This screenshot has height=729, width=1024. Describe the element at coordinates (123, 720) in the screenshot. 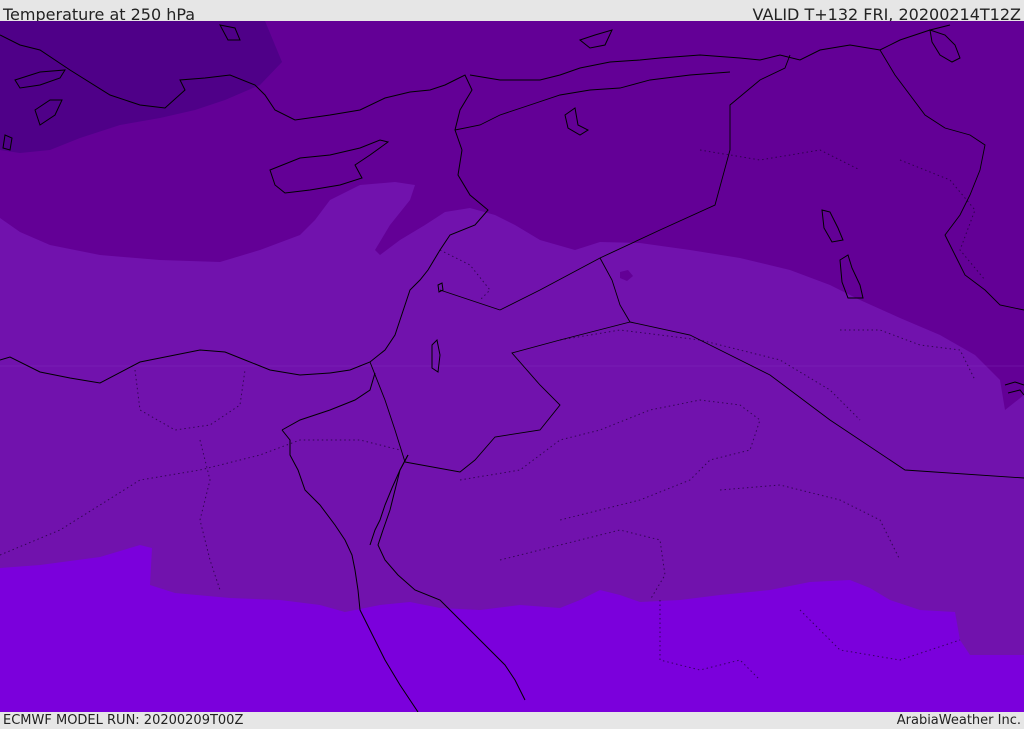

I see `model-run: ECMWF MODEL RUN: 20200209T00Z` at that location.